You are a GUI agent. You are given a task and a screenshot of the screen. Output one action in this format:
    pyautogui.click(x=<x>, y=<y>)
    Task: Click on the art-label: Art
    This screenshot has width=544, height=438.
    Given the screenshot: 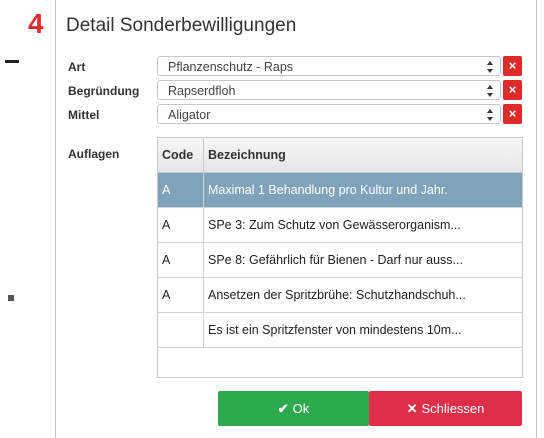 What is the action you would take?
    pyautogui.click(x=77, y=67)
    